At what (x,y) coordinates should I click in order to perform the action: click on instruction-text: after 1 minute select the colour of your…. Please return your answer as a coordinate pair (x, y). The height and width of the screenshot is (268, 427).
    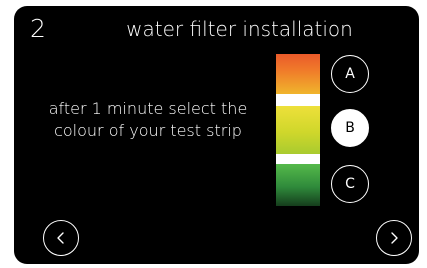
    Looking at the image, I should click on (148, 120).